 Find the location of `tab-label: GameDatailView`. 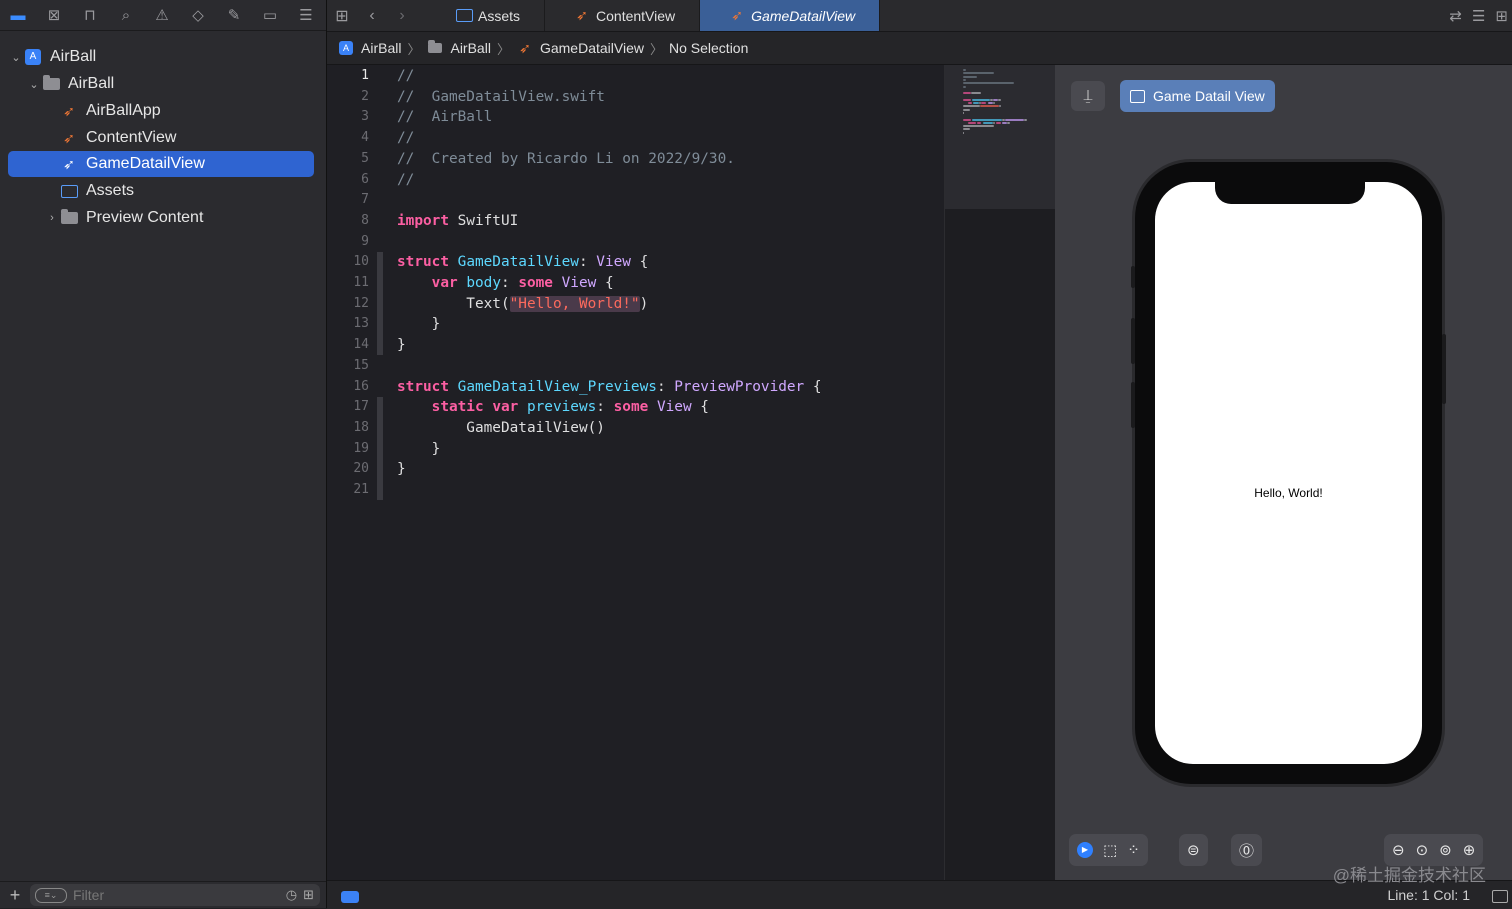

tab-label: GameDatailView is located at coordinates (803, 15).